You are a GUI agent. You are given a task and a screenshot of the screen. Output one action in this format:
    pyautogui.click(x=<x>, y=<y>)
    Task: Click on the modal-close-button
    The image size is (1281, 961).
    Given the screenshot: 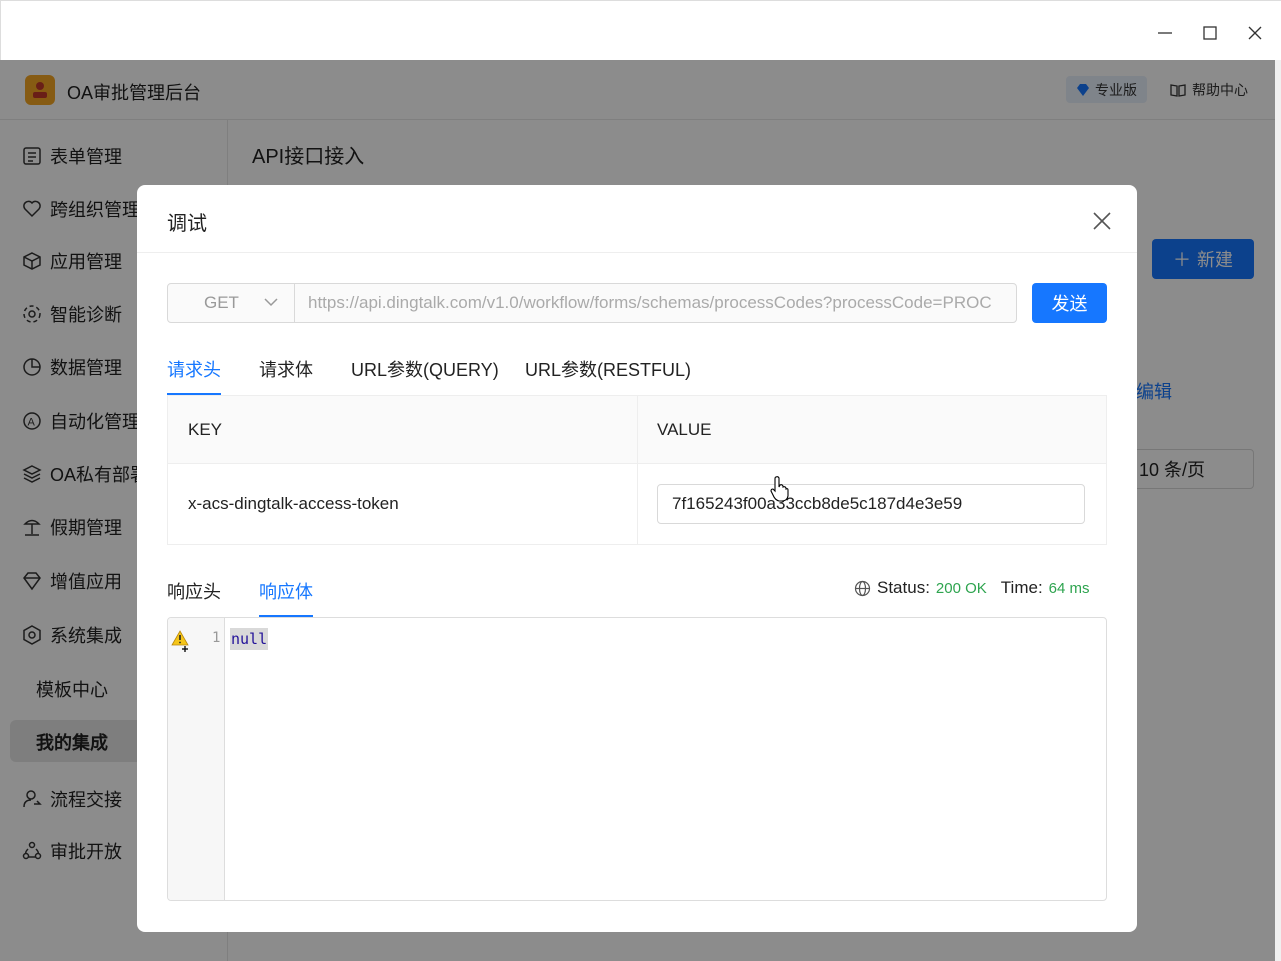 What is the action you would take?
    pyautogui.click(x=1102, y=221)
    